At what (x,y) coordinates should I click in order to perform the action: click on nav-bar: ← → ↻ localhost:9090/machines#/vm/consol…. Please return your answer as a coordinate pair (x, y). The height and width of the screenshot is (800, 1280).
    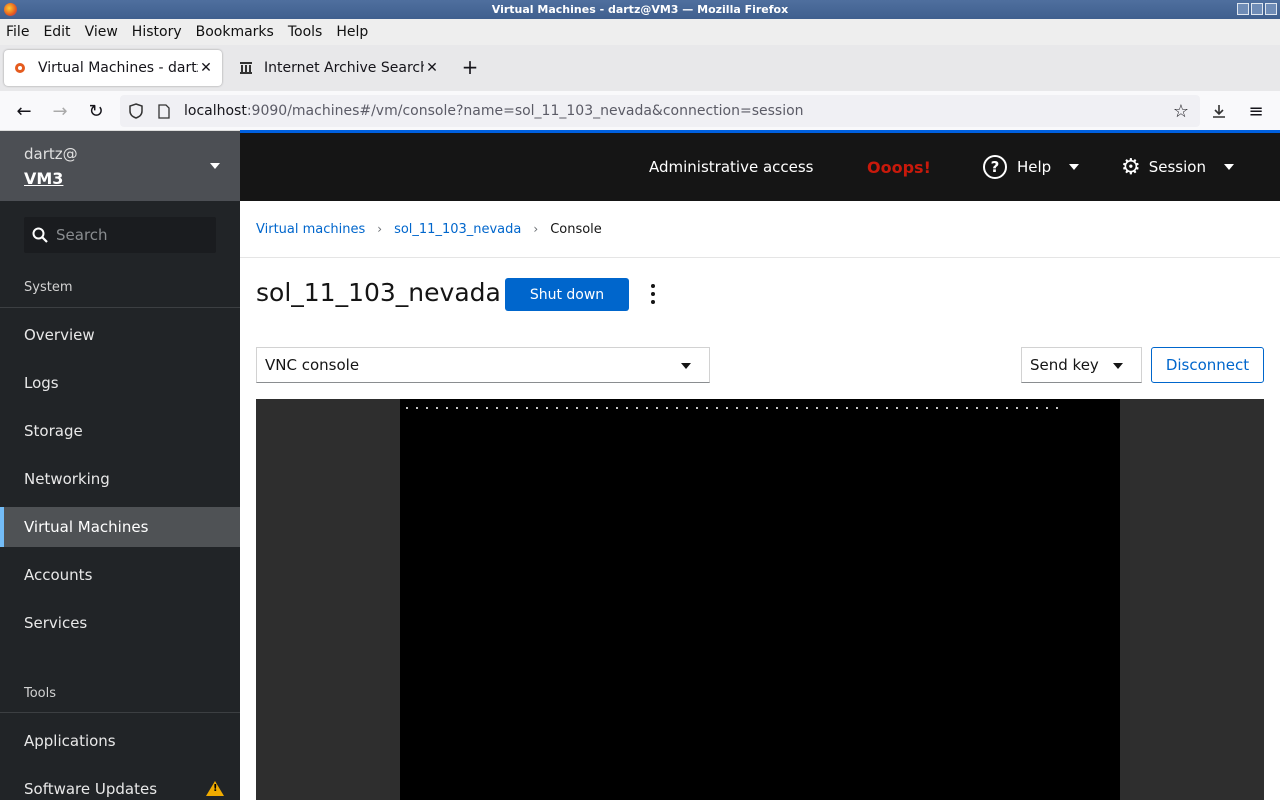
    Looking at the image, I should click on (640, 111).